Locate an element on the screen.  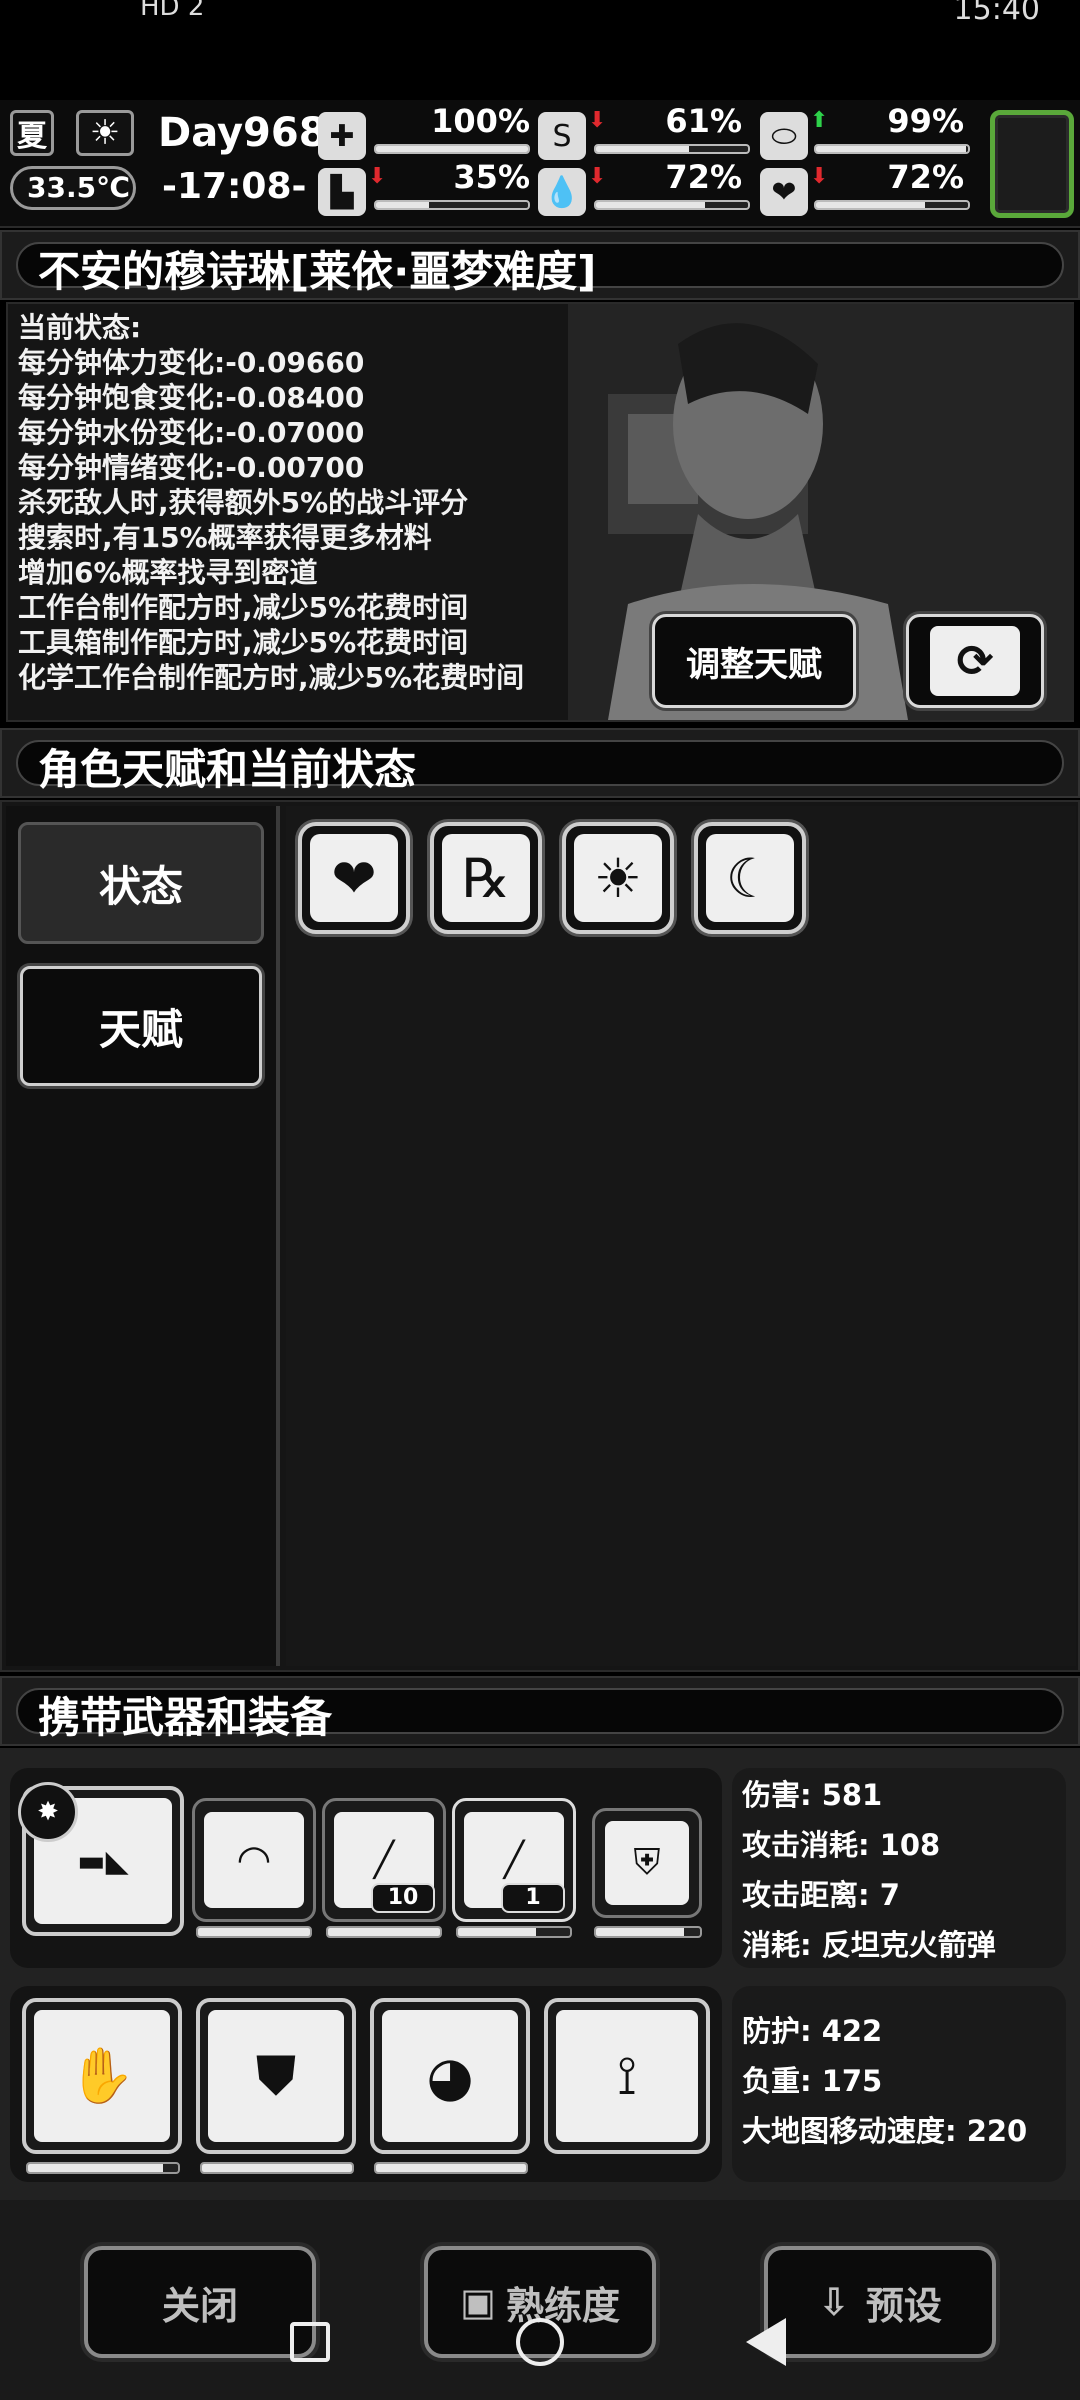
alarm-person-icon: ☀ is located at coordinates (618, 878).